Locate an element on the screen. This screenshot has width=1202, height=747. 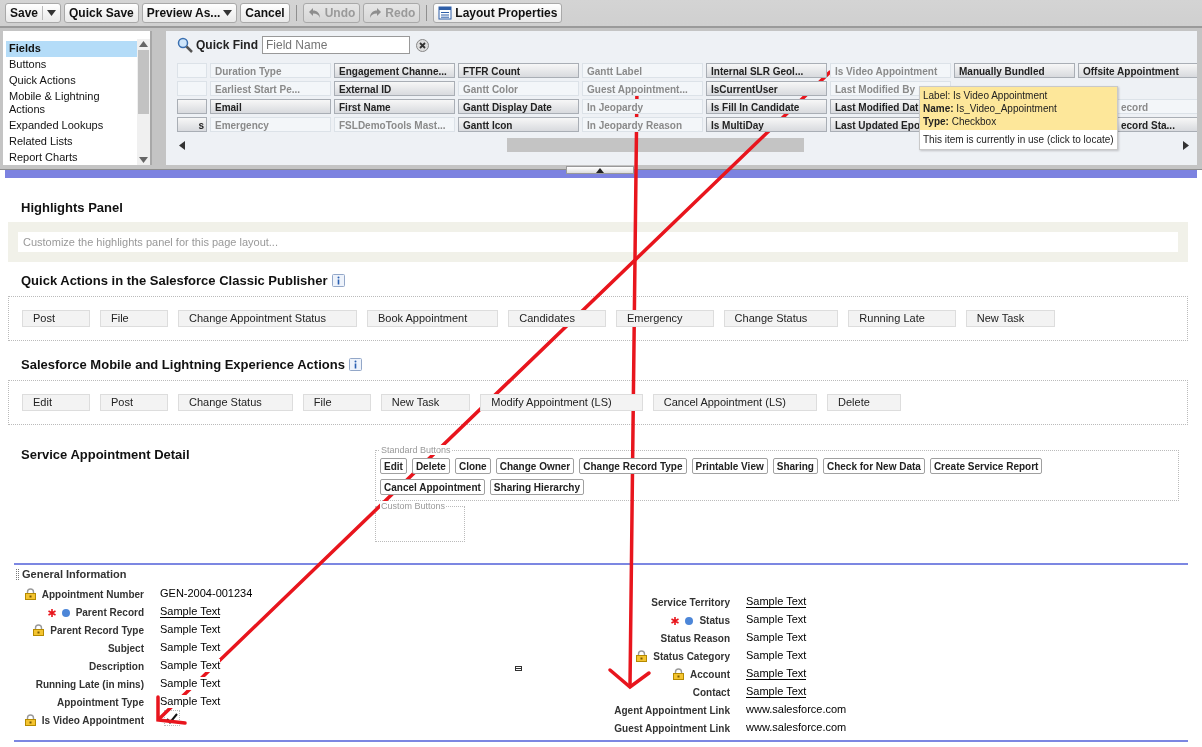
field-label: Status Reason is located at coordinates (695, 638).